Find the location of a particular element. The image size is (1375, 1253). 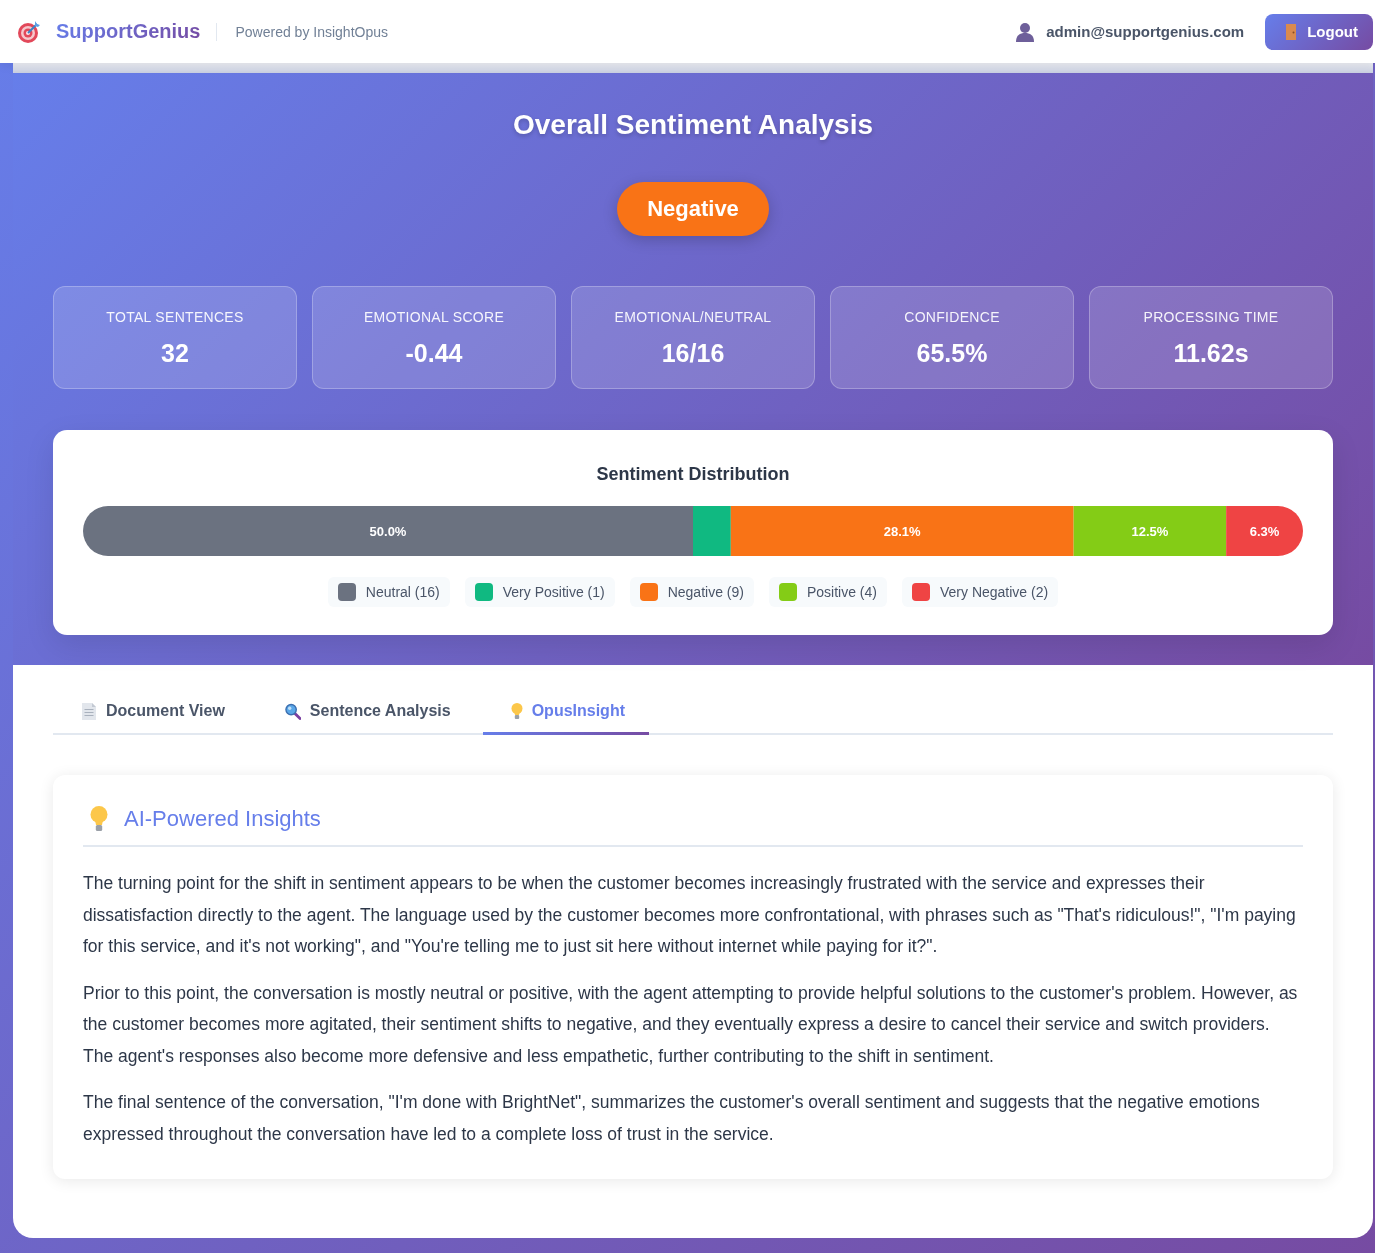

stat-value: 65.5% is located at coordinates (952, 353).